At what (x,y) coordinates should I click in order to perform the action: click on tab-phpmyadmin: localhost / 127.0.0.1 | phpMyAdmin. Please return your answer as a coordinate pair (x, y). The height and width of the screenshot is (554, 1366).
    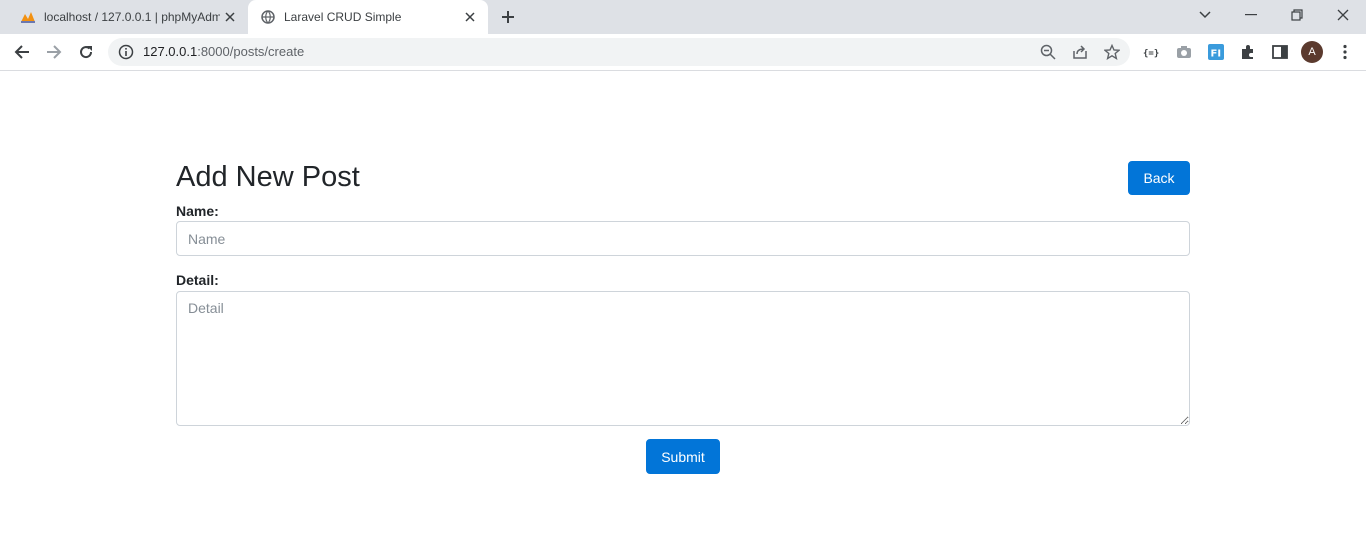
    Looking at the image, I should click on (128, 17).